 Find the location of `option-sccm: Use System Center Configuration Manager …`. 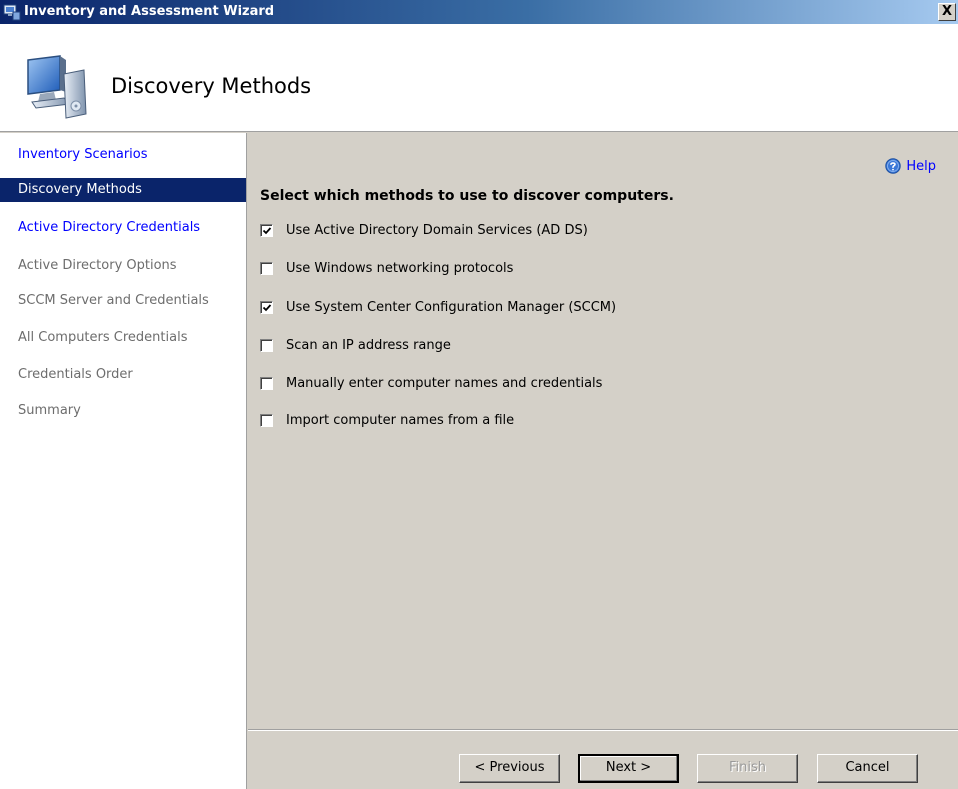

option-sccm: Use System Center Configuration Manager … is located at coordinates (438, 307).